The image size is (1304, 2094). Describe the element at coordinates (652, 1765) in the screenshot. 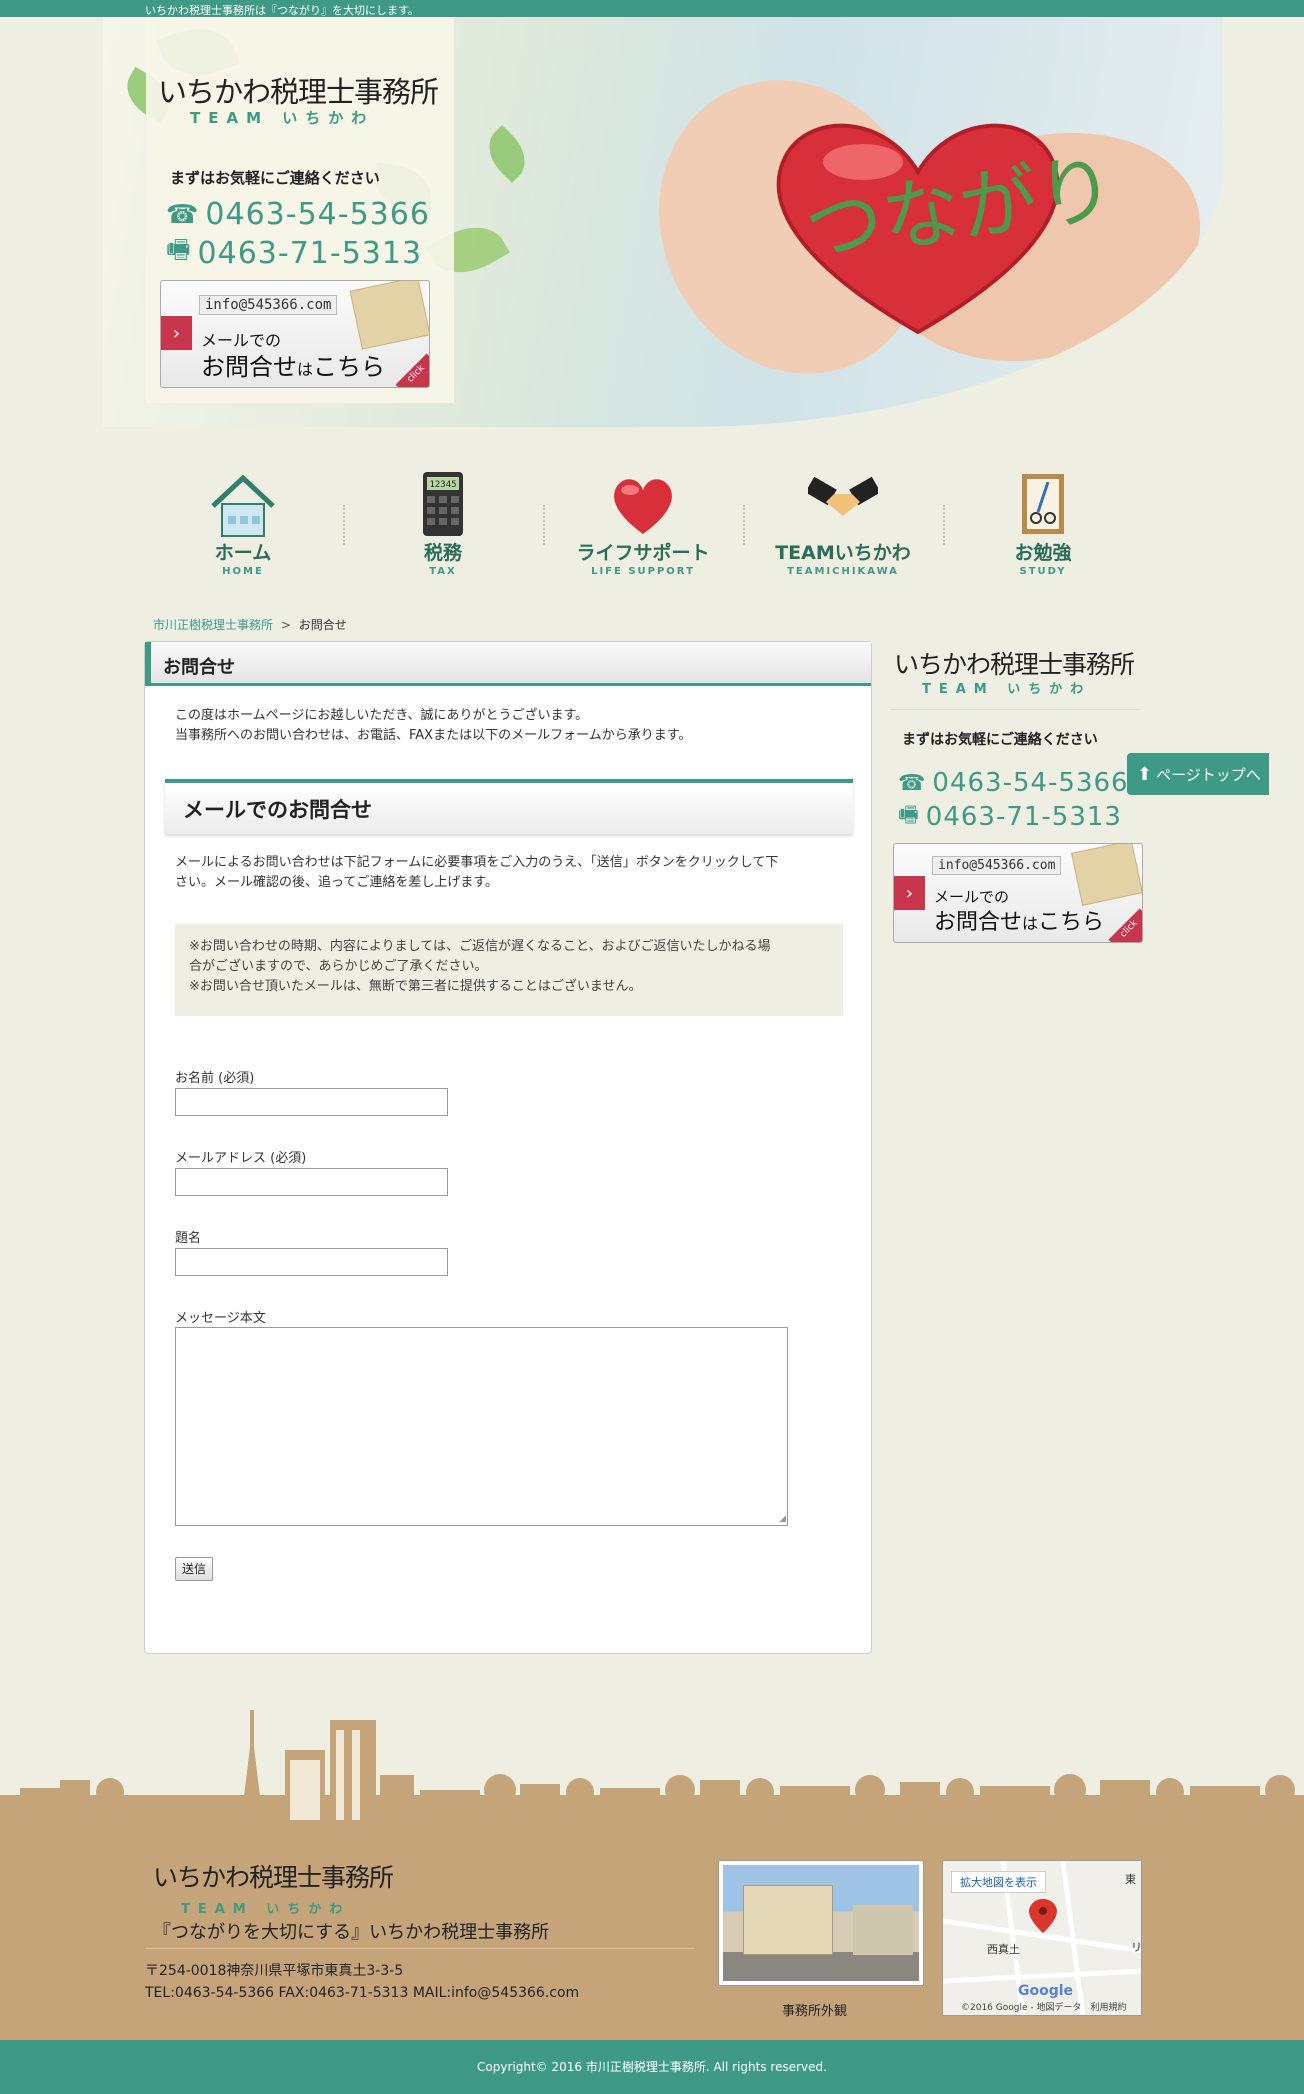

I see `city-silhouette` at that location.